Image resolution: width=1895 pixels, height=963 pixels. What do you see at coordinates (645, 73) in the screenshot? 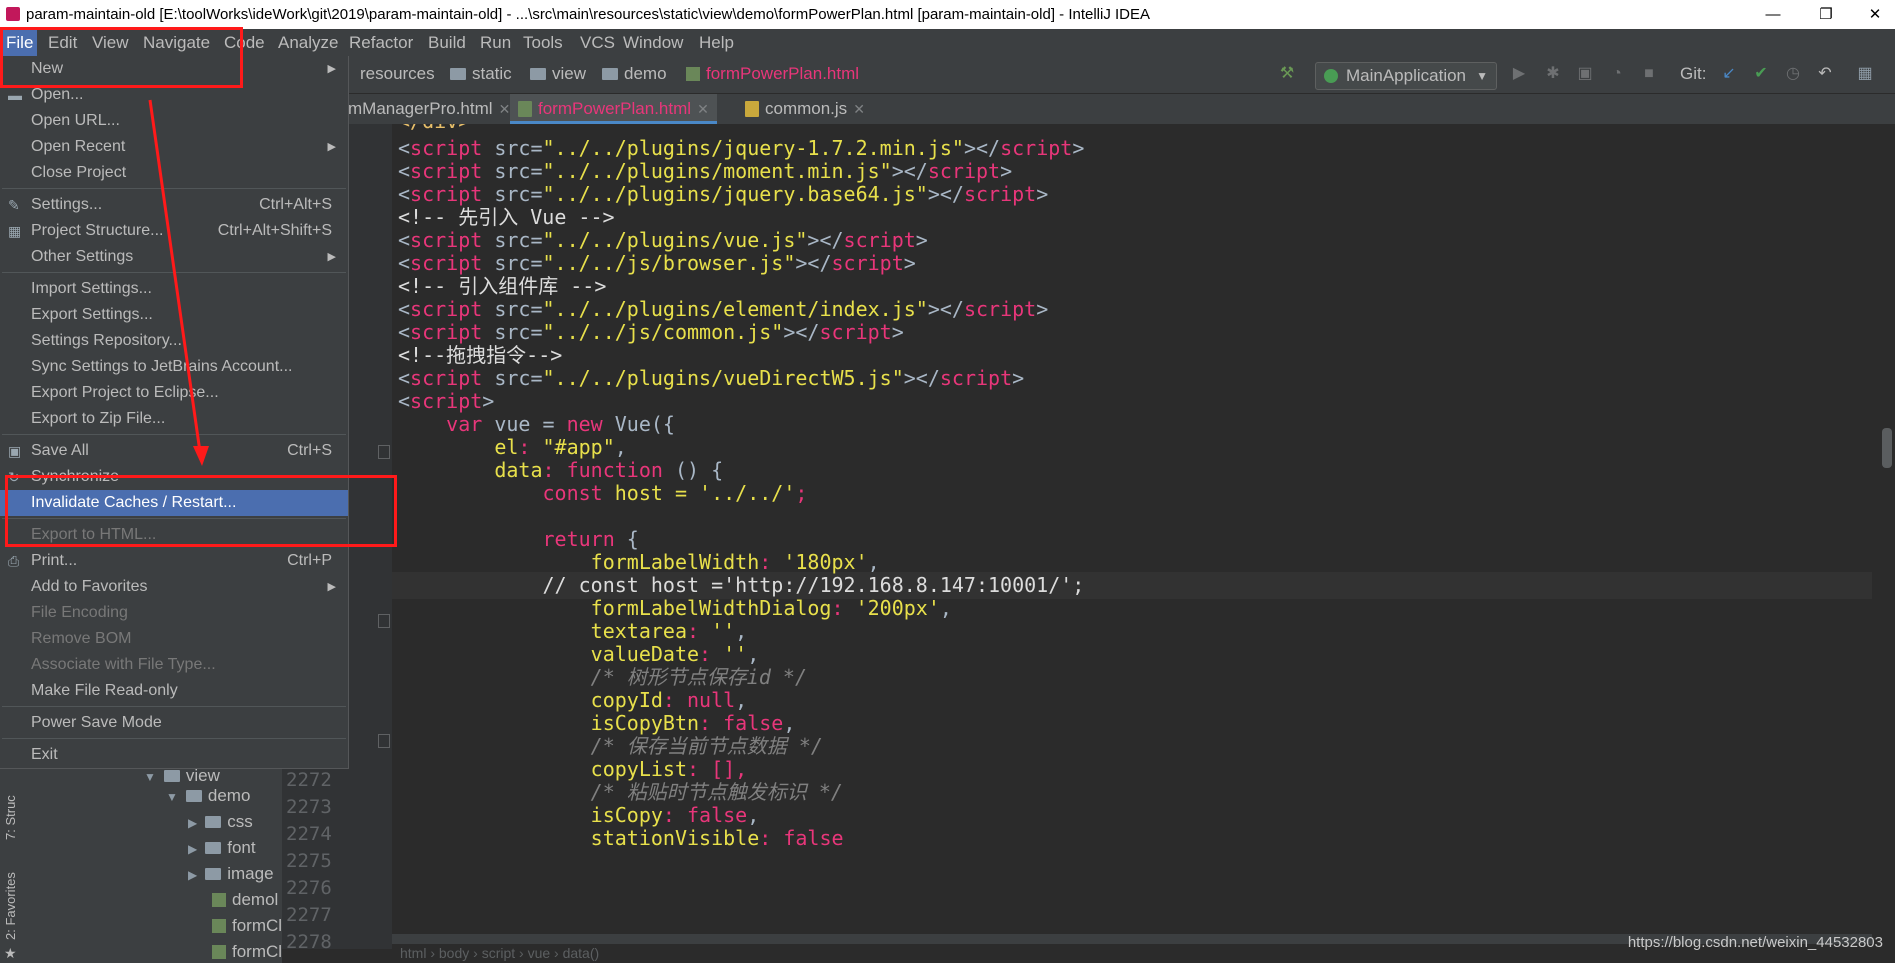
I see `breadcrumb-label: demo` at bounding box center [645, 73].